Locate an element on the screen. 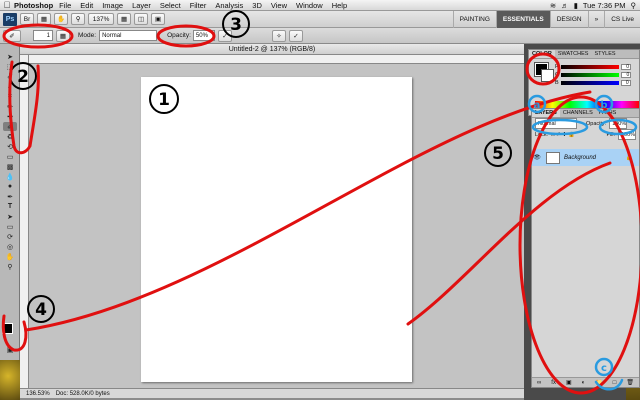 This screenshot has width=640, height=400. marquee-tool-icon: ⬚ is located at coordinates (10, 66).